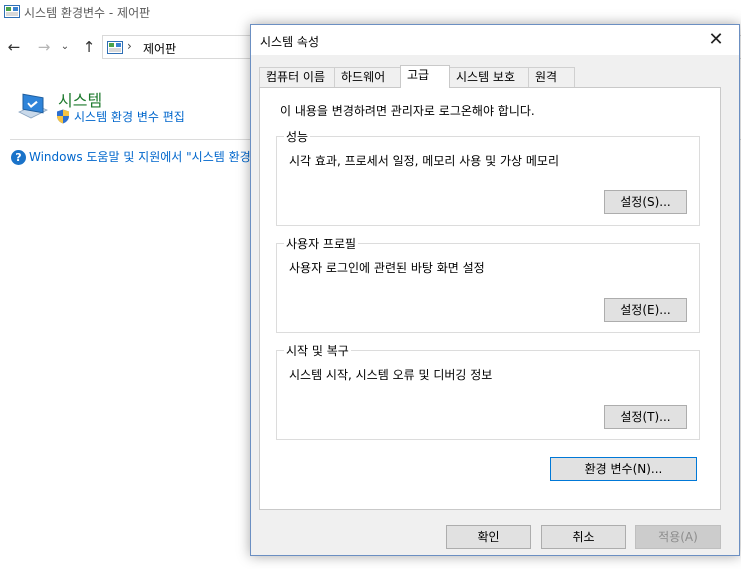  I want to click on window-titlebar: 시스템 환경변수 - 제어판, so click(370, 12).